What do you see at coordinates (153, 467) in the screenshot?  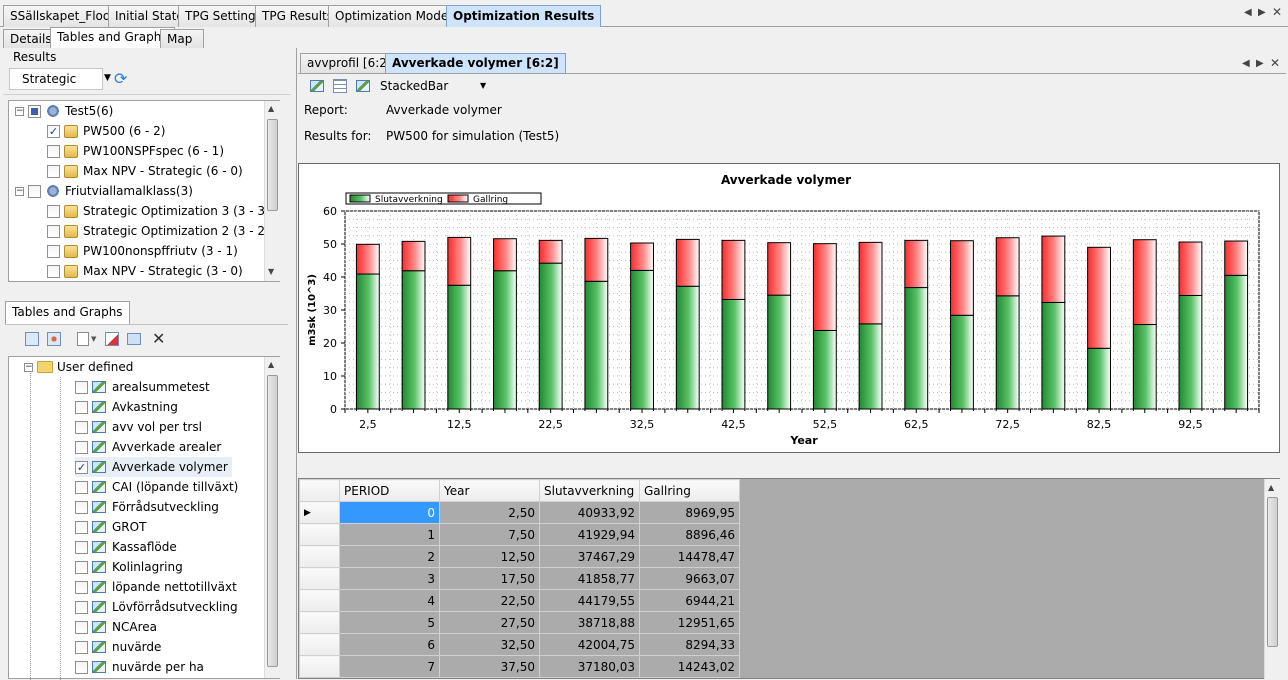 I see `report-item: ✓ Avverkade volymer` at bounding box center [153, 467].